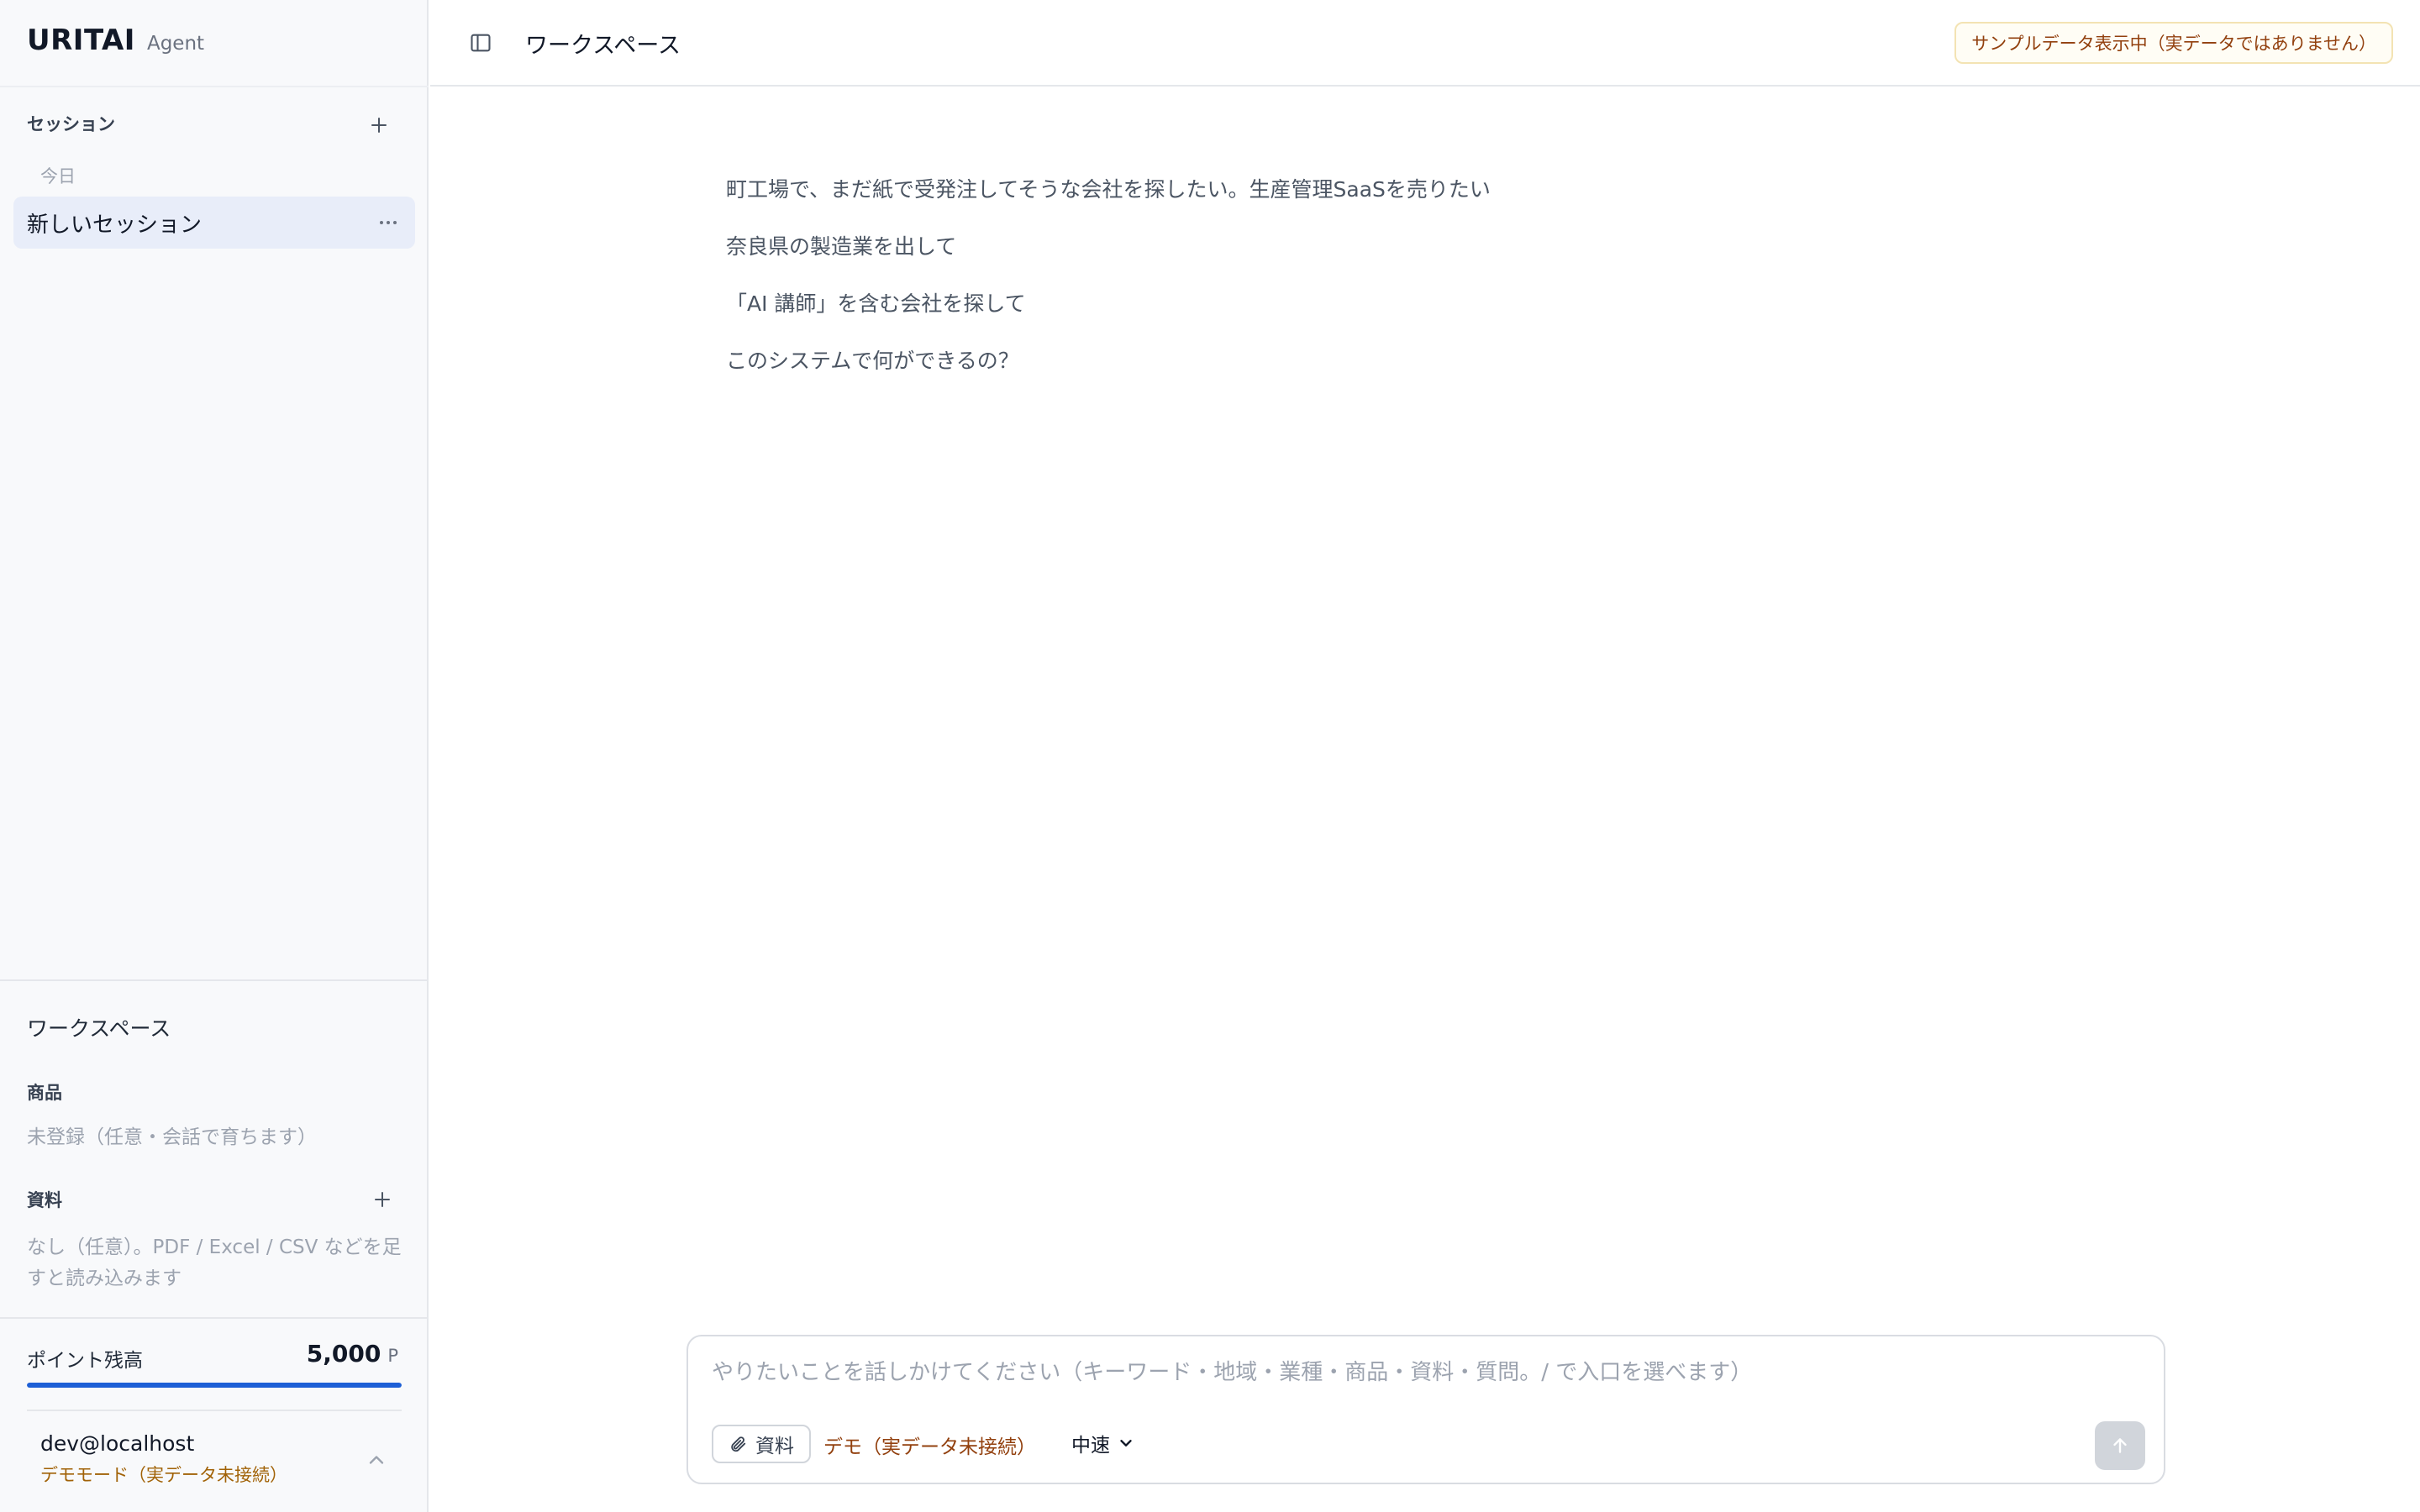 This screenshot has width=2420, height=1512. Describe the element at coordinates (214, 980) in the screenshot. I see `workspace-divider` at that location.